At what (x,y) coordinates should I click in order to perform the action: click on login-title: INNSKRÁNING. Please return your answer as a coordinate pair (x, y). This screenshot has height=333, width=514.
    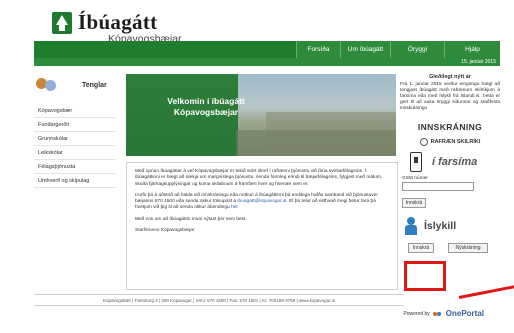
    Looking at the image, I should click on (450, 127).